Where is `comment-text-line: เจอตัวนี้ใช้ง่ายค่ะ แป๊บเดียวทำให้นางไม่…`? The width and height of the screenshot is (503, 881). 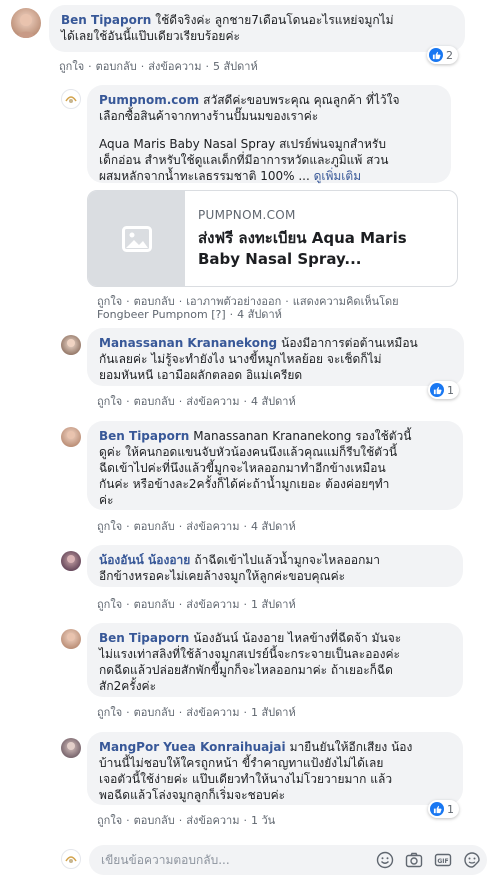 comment-text-line: เจอตัวนี้ใช้ง่ายค่ะ แป๊บเดียวทำให้นางไม่… is located at coordinates (246, 779).